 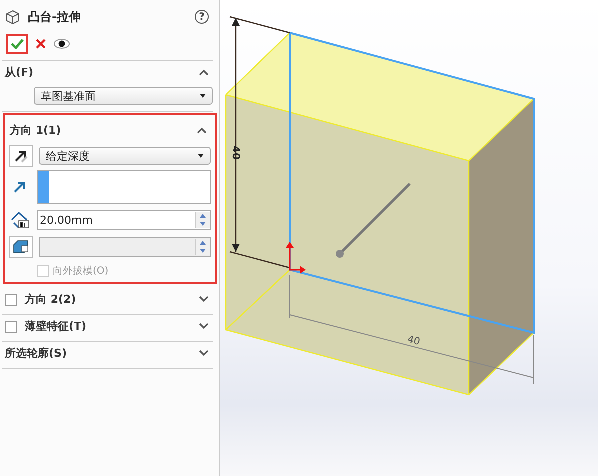 I want to click on reverse-direction-button, so click(x=21, y=156).